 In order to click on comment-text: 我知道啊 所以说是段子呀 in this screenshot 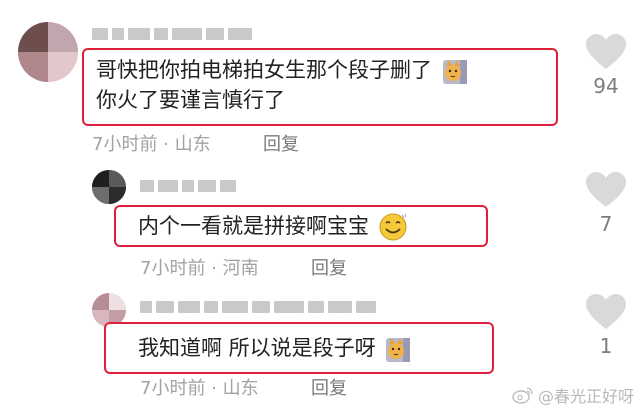, I will do `click(274, 348)`.